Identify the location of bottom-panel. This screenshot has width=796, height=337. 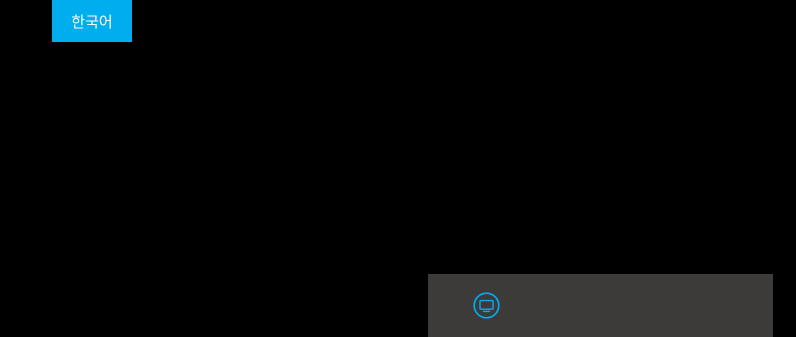
(600, 305).